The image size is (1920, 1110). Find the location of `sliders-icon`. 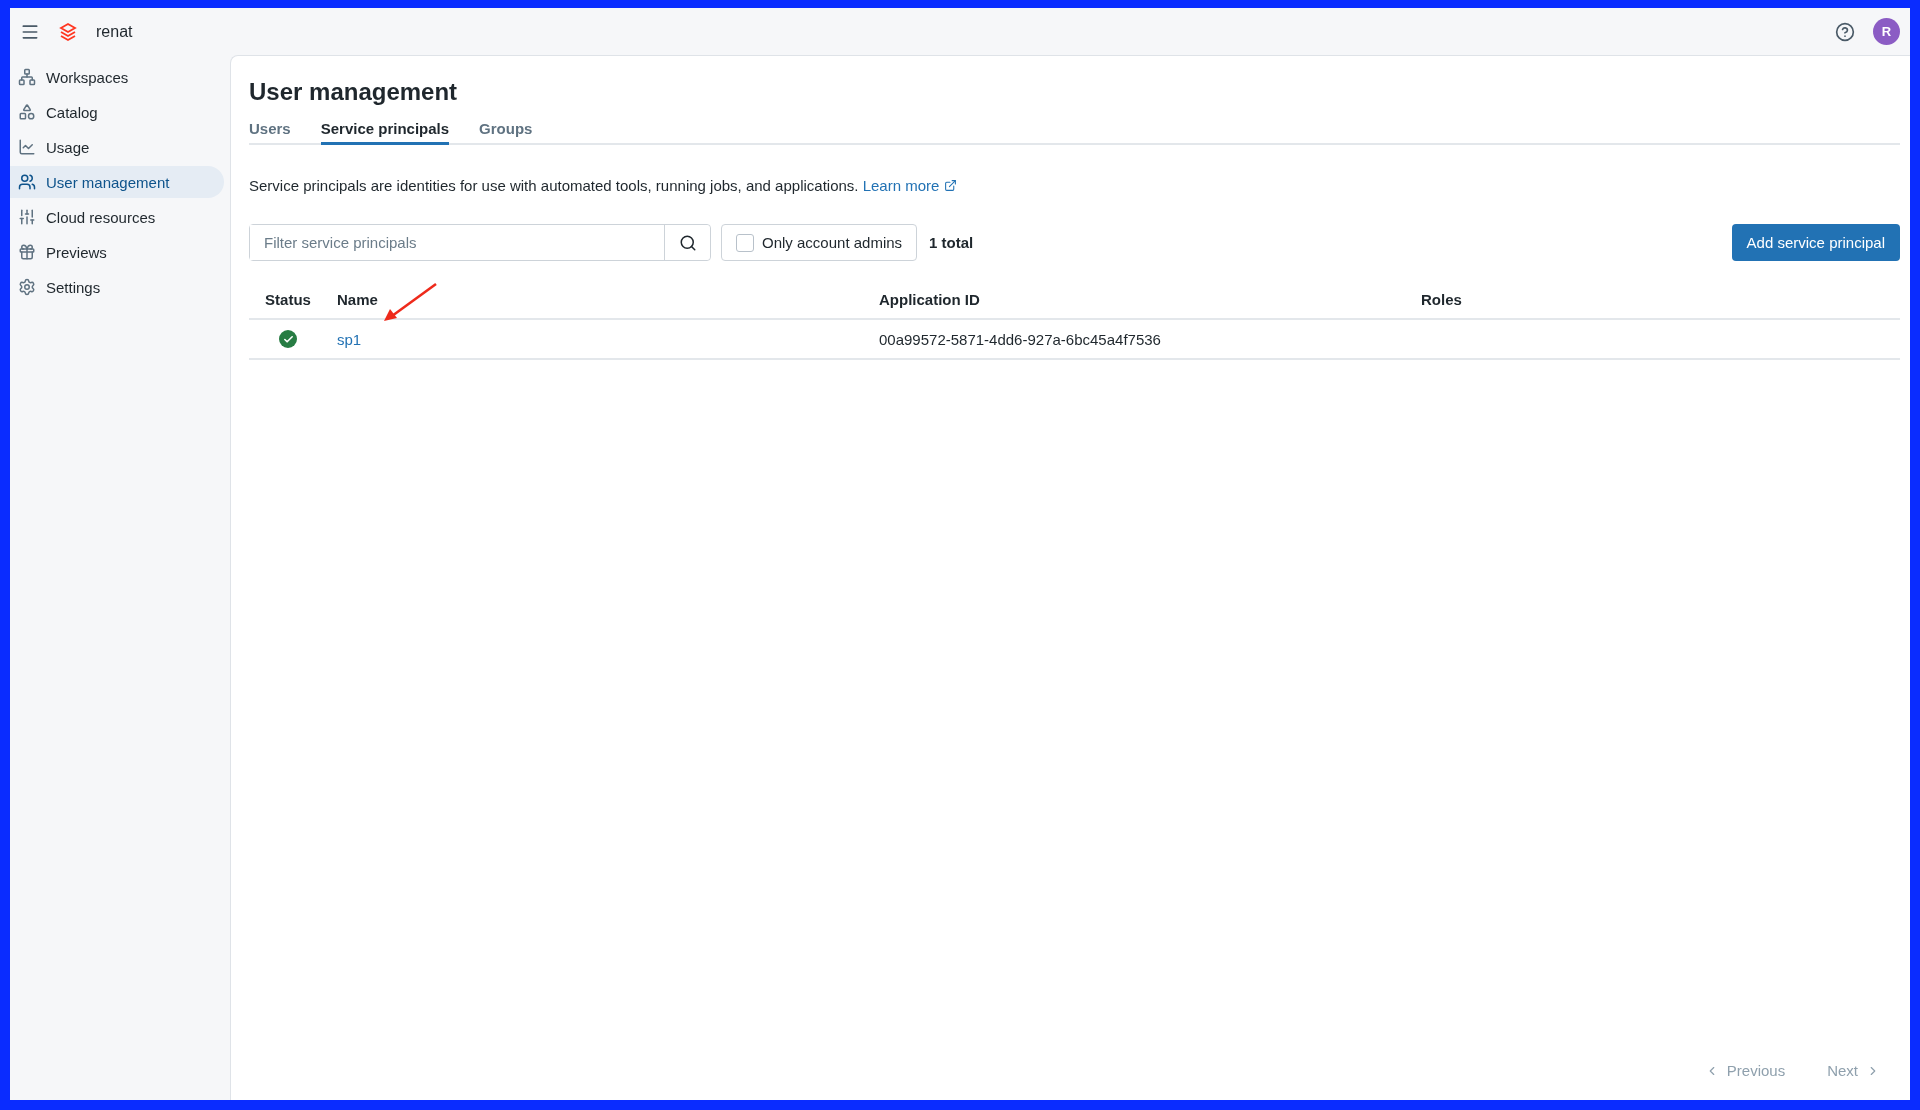

sliders-icon is located at coordinates (27, 217).